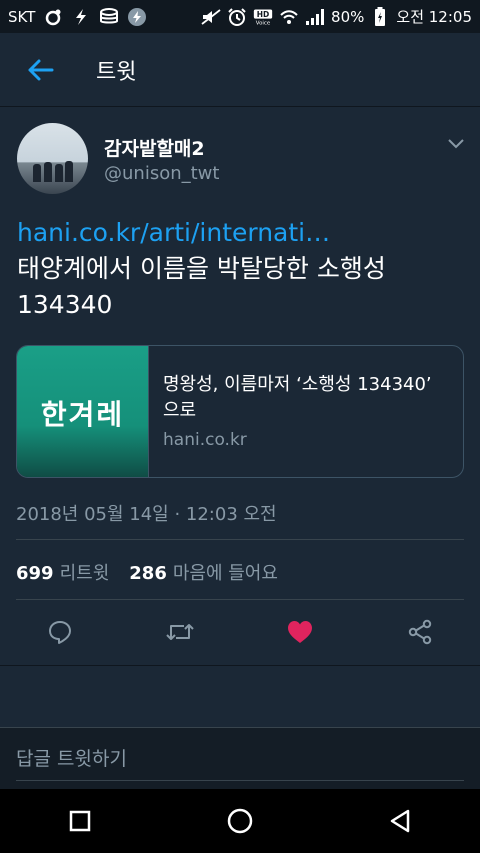 This screenshot has width=480, height=853. I want to click on recents-button, so click(80, 821).